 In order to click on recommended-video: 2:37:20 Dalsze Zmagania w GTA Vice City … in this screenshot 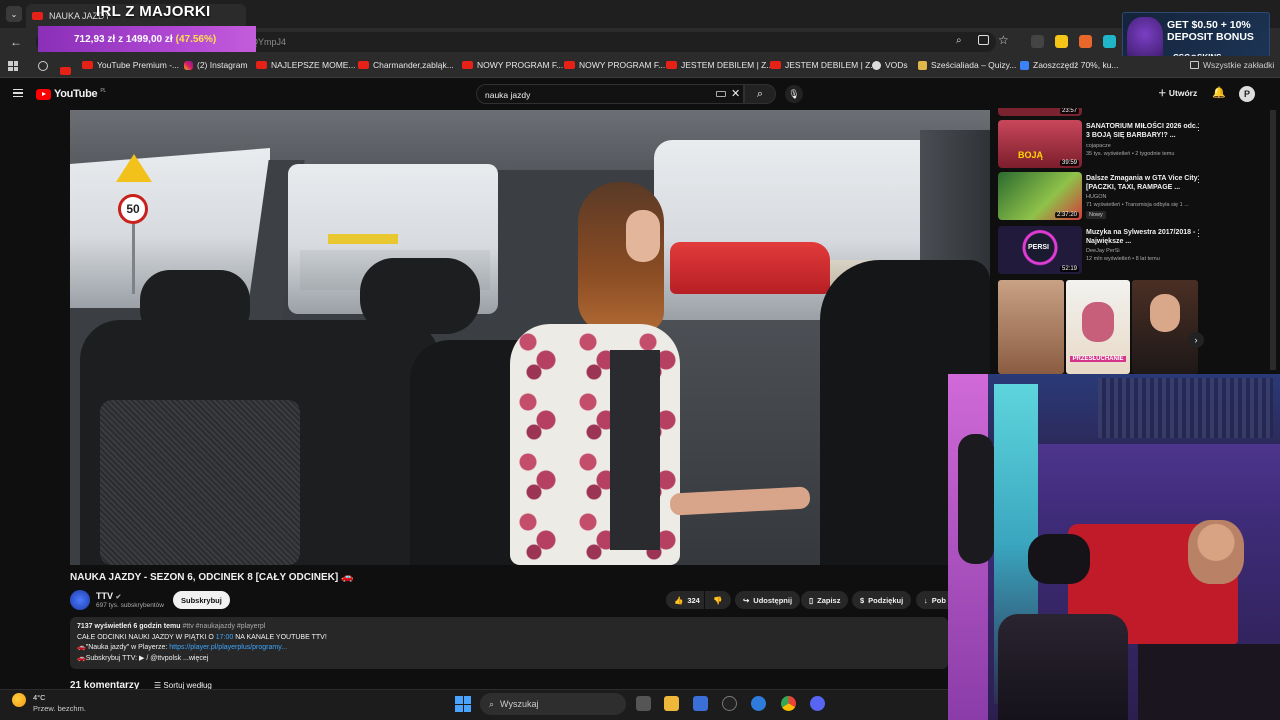, I will do `click(1103, 197)`.